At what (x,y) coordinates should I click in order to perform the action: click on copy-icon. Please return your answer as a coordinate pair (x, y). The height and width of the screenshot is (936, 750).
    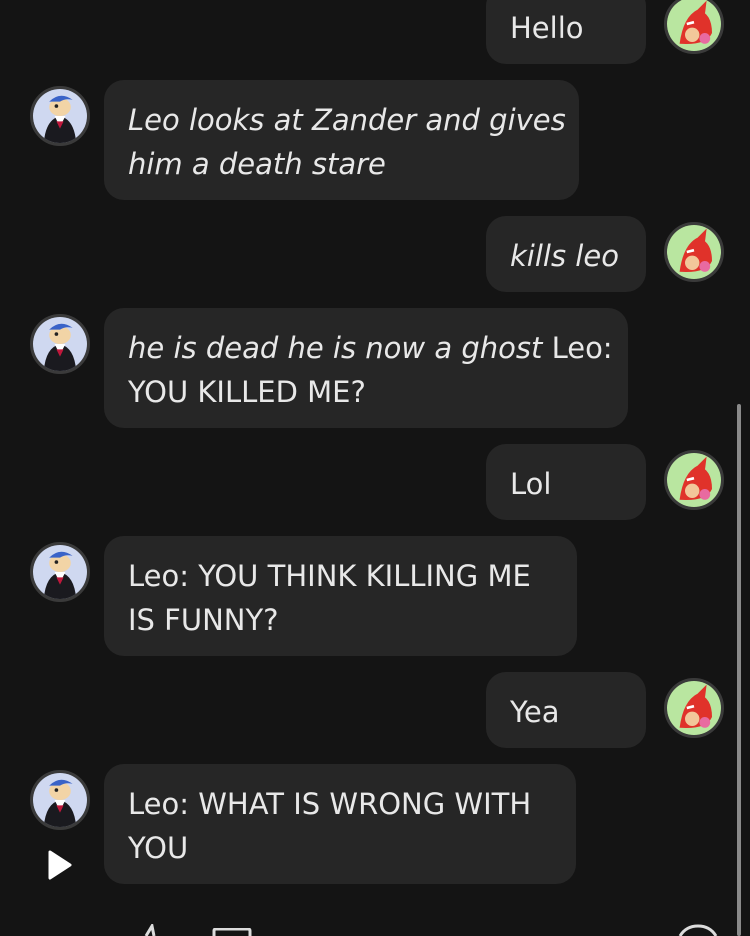
    Looking at the image, I should click on (232, 932).